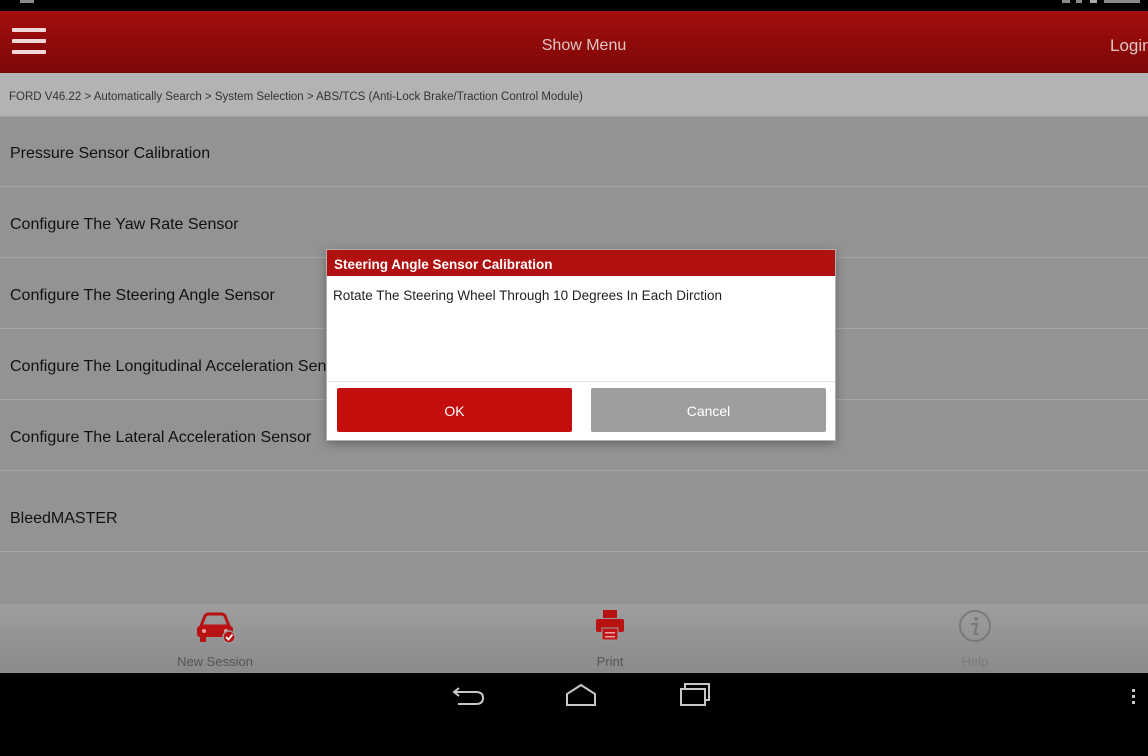  What do you see at coordinates (142, 295) in the screenshot?
I see `list-item-label: Configure The Steering Angle Sensor` at bounding box center [142, 295].